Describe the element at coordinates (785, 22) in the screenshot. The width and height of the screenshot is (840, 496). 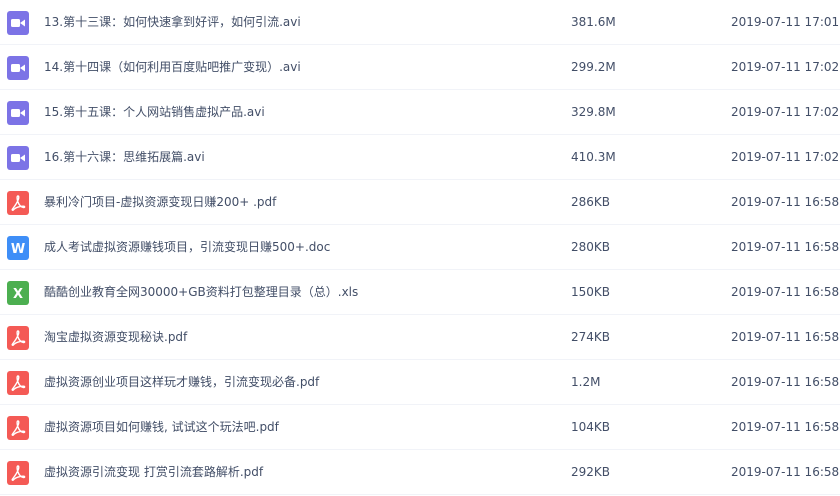
I see `file-date: 2019-07-11 17:01` at that location.